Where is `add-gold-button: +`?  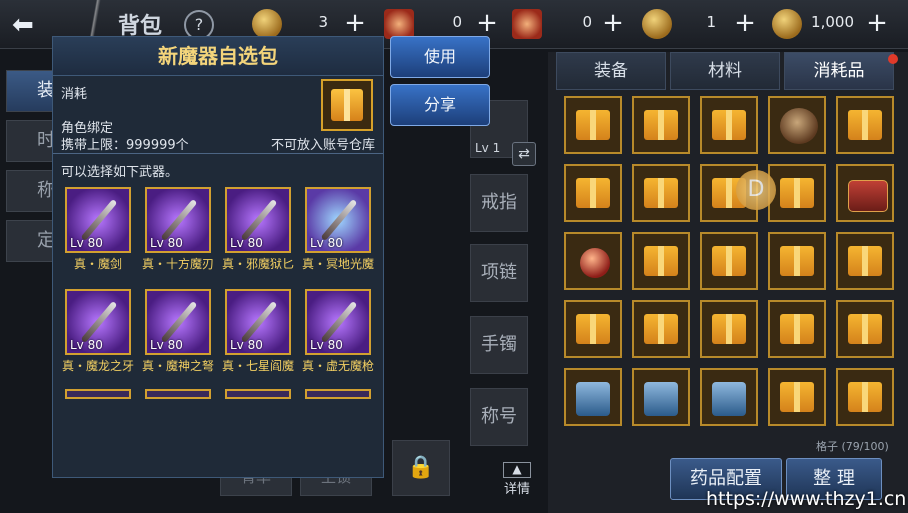
add-gold-button: + is located at coordinates (745, 24).